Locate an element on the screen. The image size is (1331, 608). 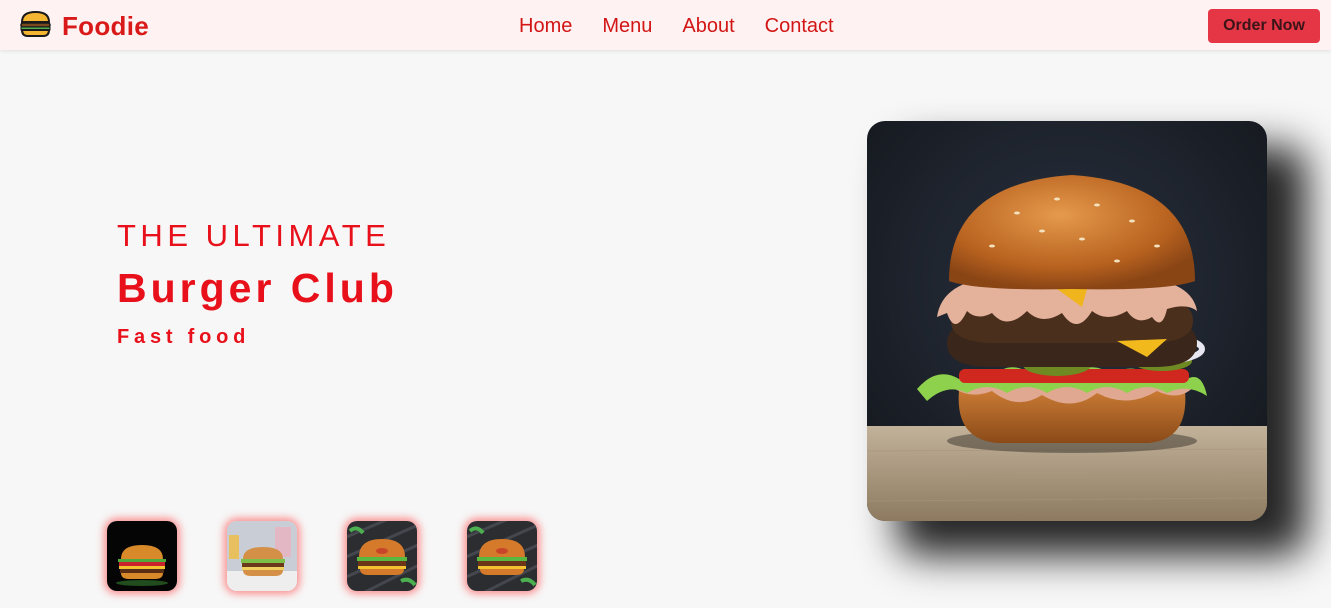
hero-title: Burger Club is located at coordinates (257, 288).